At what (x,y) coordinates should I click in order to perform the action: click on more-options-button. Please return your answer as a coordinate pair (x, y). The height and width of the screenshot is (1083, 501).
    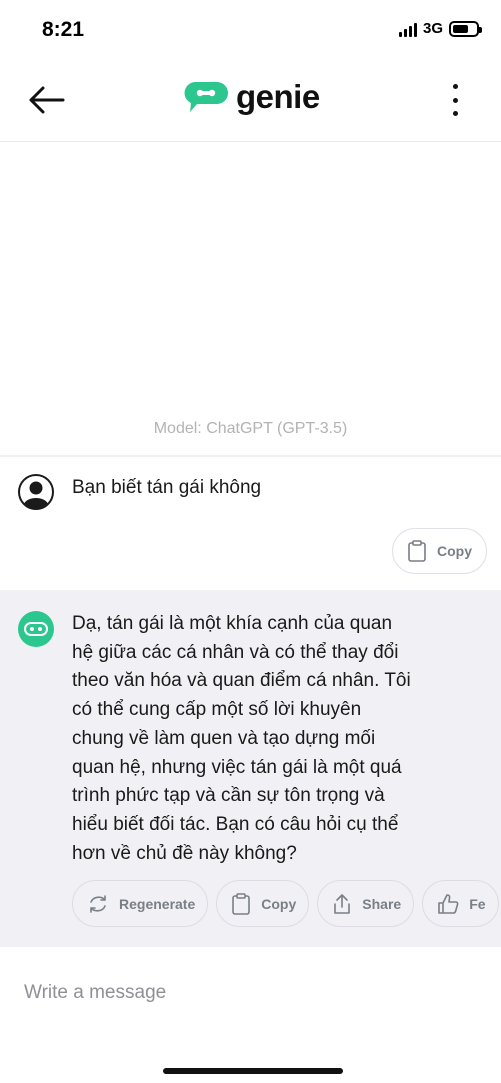
    Looking at the image, I should click on (455, 100).